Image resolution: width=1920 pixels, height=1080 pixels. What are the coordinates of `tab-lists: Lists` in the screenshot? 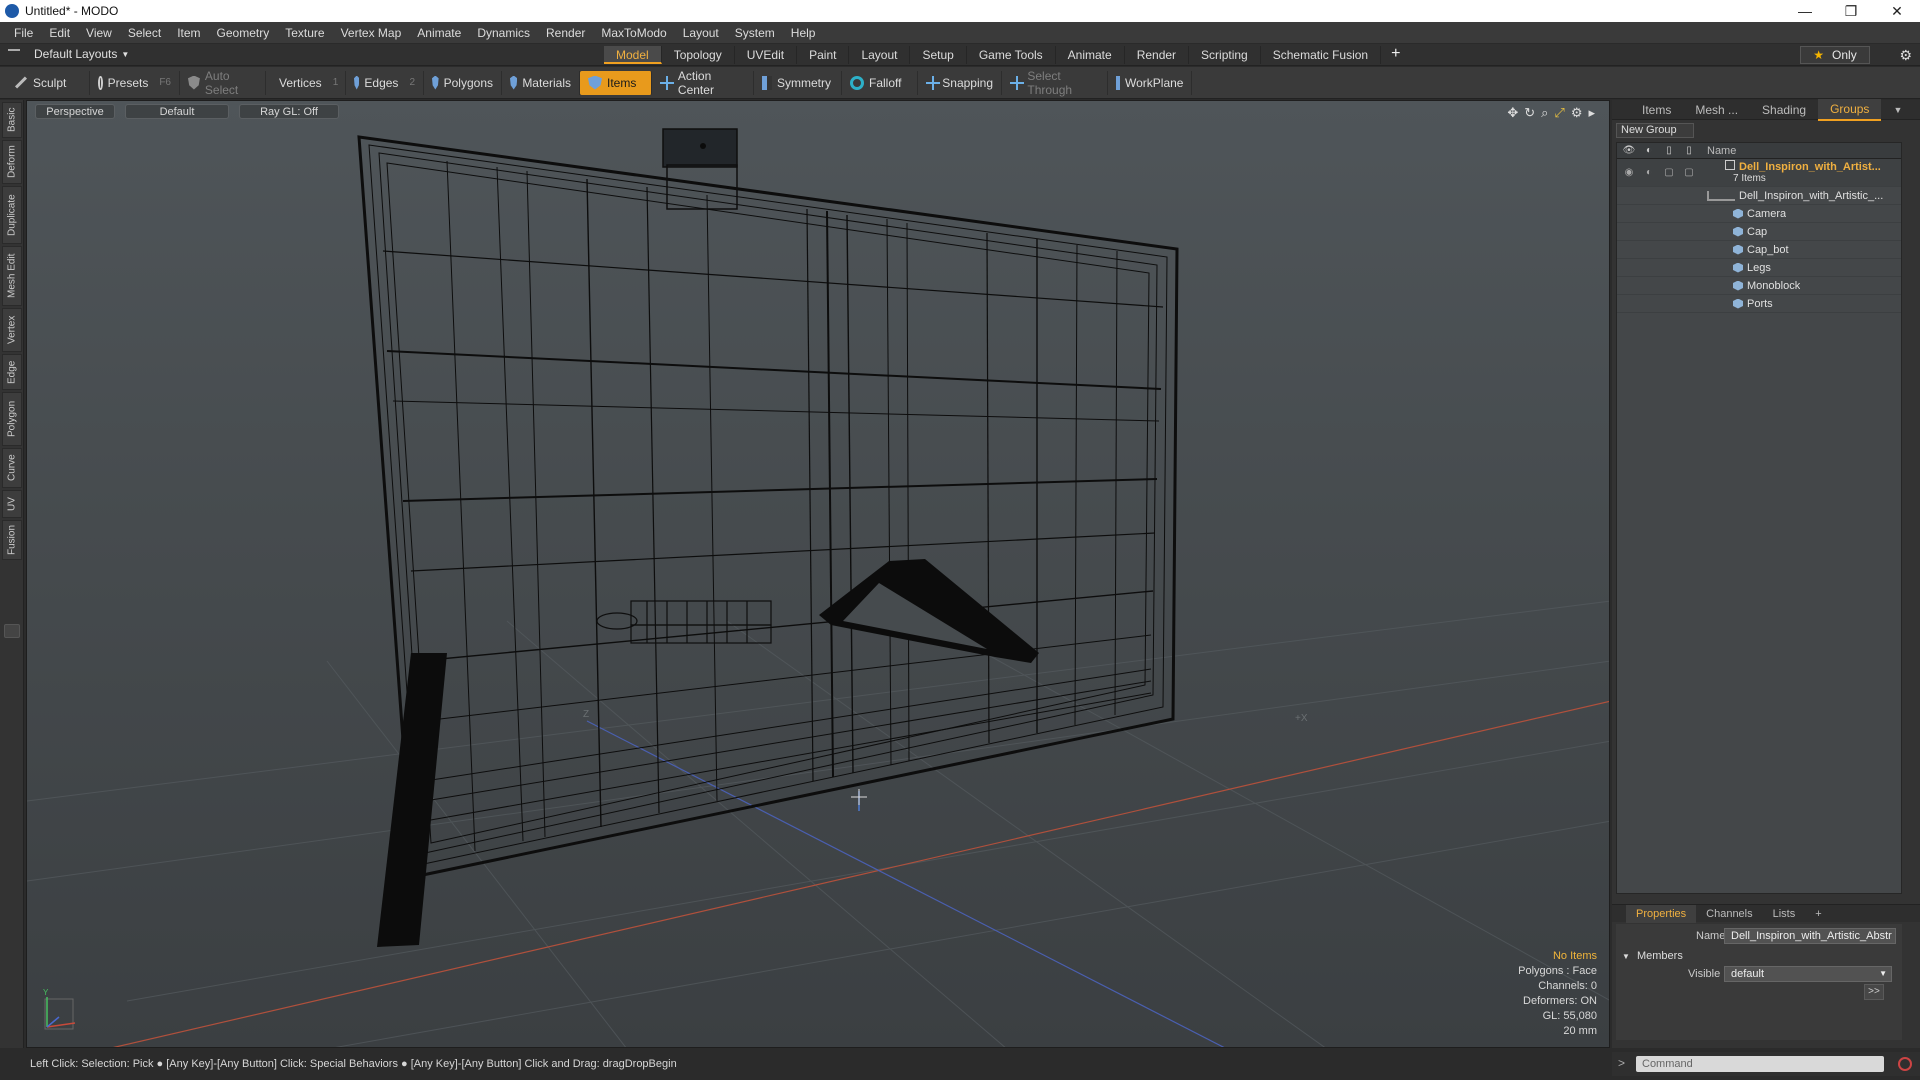 It's located at (1784, 914).